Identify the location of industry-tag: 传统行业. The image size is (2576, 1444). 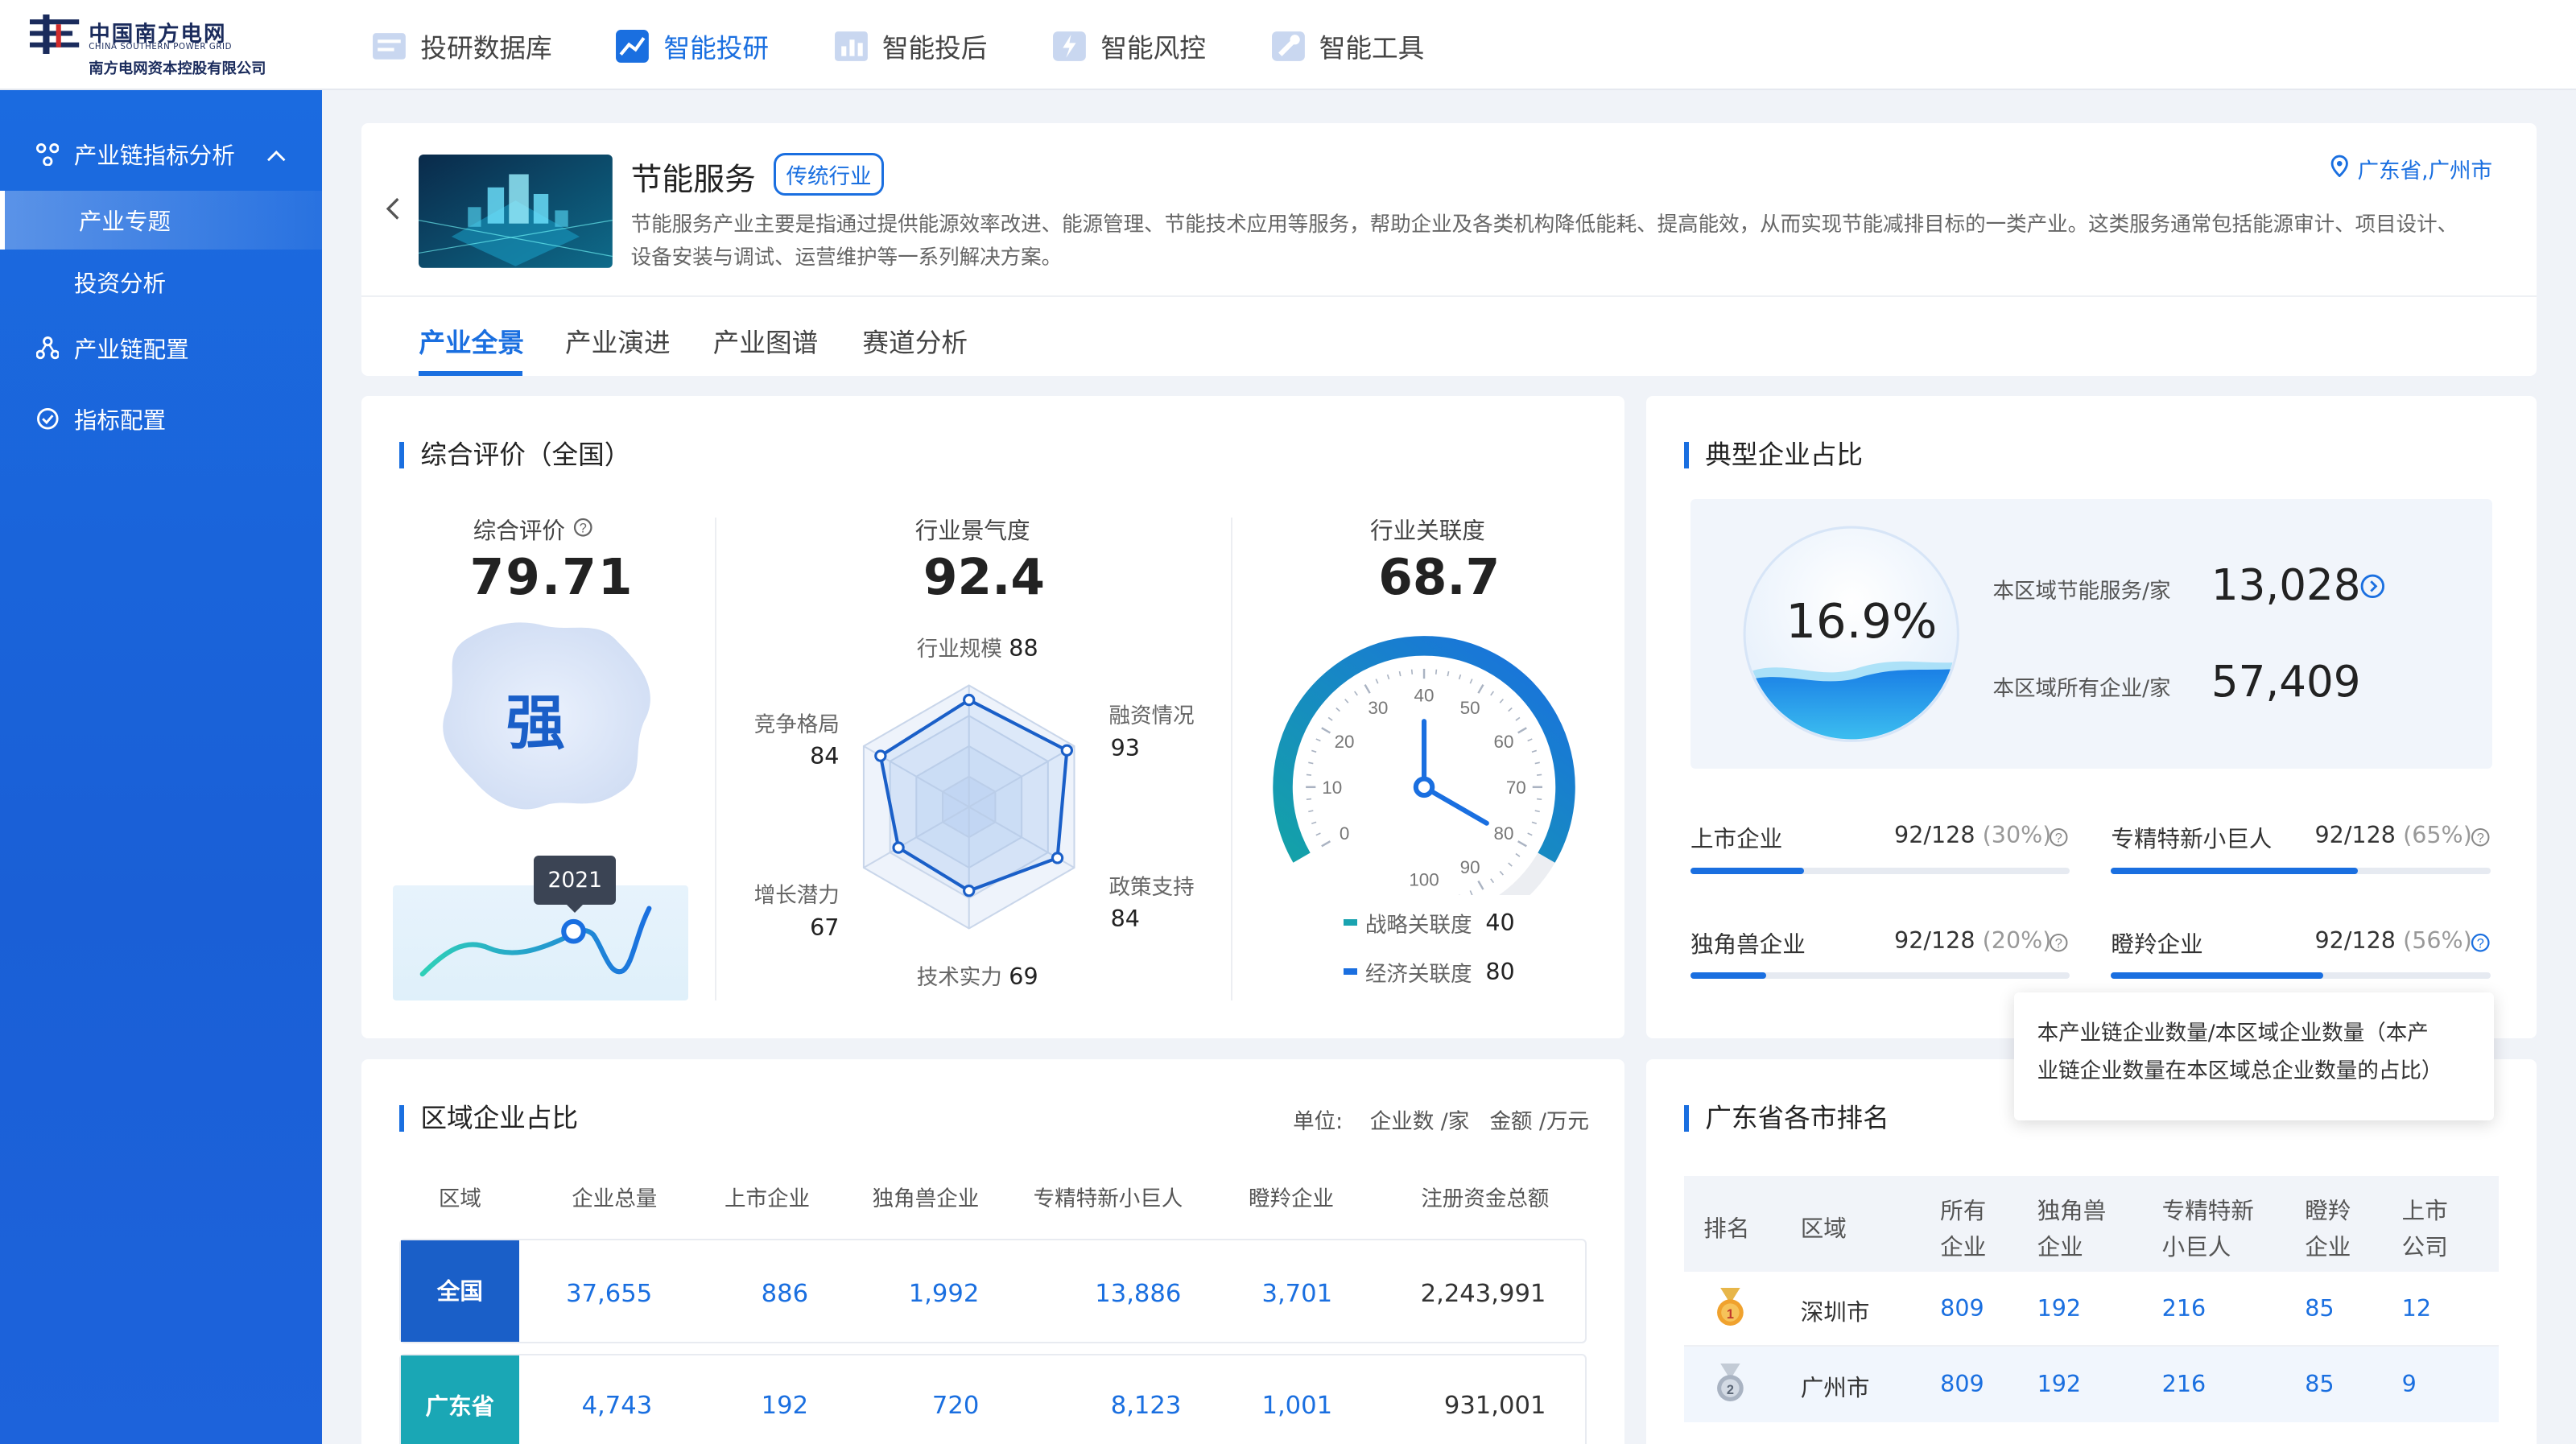
(829, 174).